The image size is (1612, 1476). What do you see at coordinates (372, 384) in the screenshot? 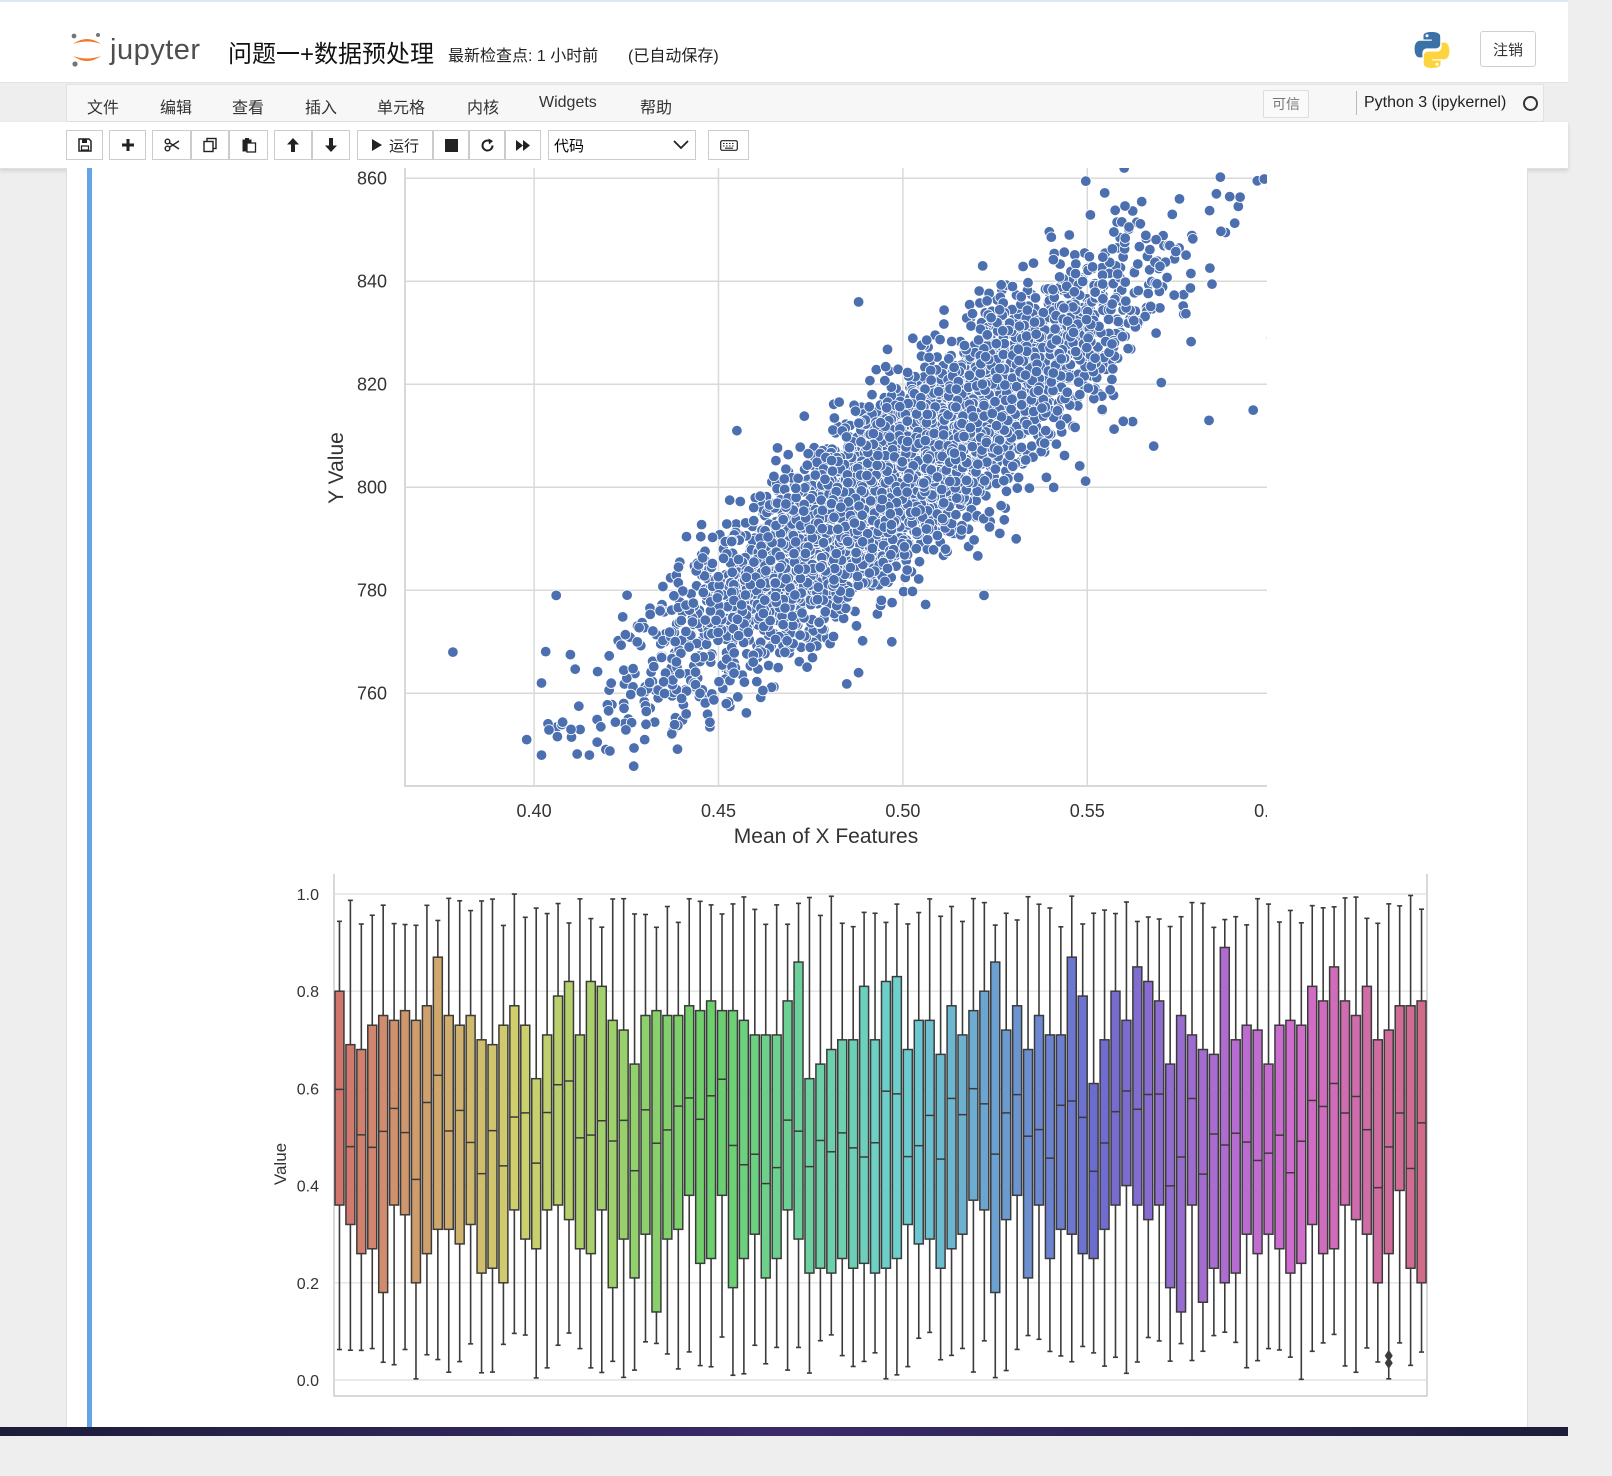
I see `y-tick-label: 820` at bounding box center [372, 384].